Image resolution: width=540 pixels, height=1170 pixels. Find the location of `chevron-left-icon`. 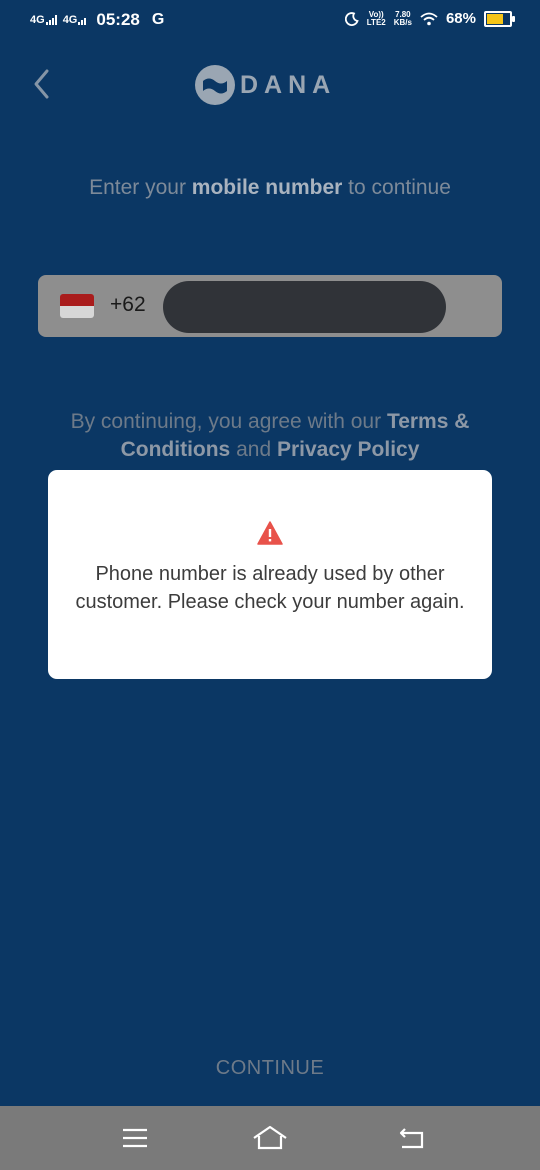

chevron-left-icon is located at coordinates (43, 84).